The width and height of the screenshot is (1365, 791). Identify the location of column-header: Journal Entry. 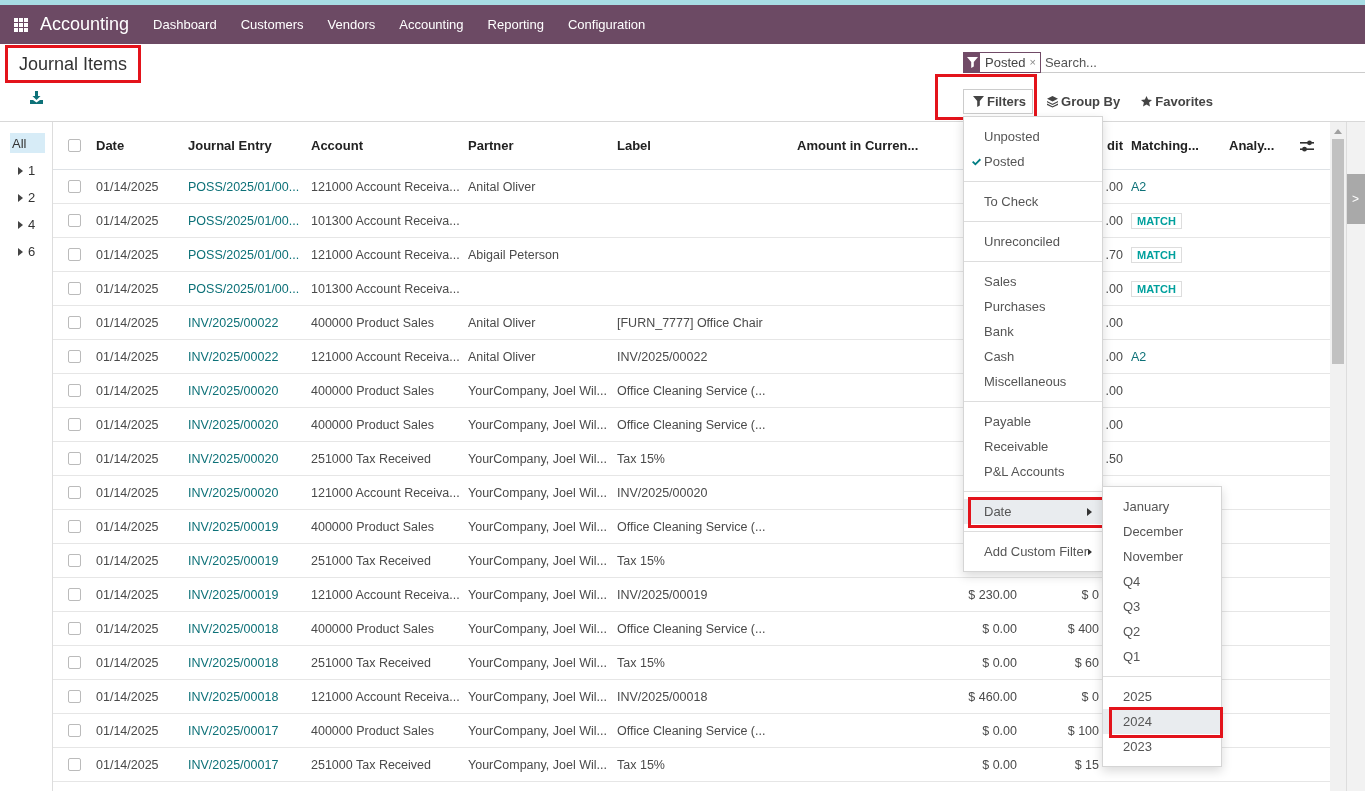
(230, 145).